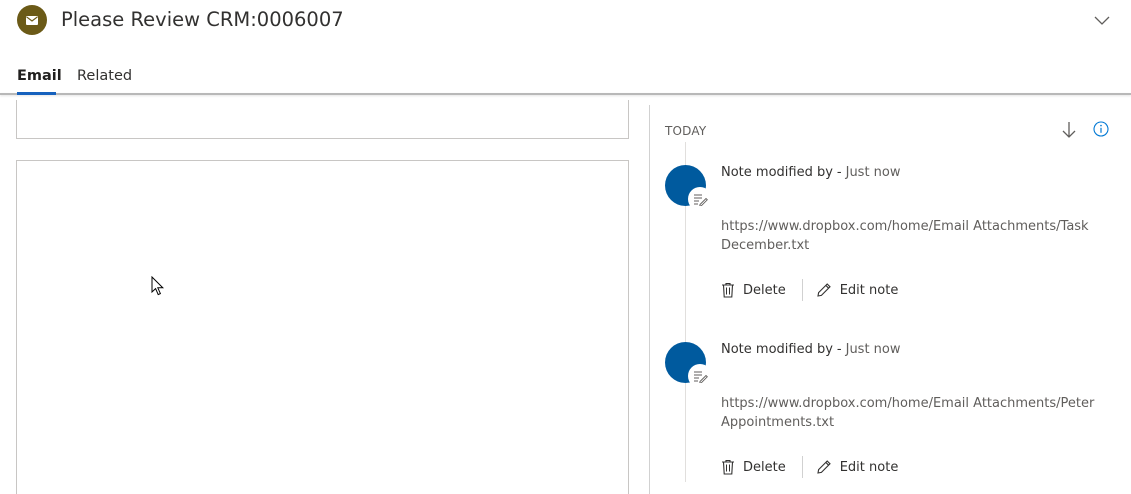 This screenshot has height=494, width=1131. Describe the element at coordinates (765, 245) in the screenshot. I see `note-text-line: December.txt` at that location.